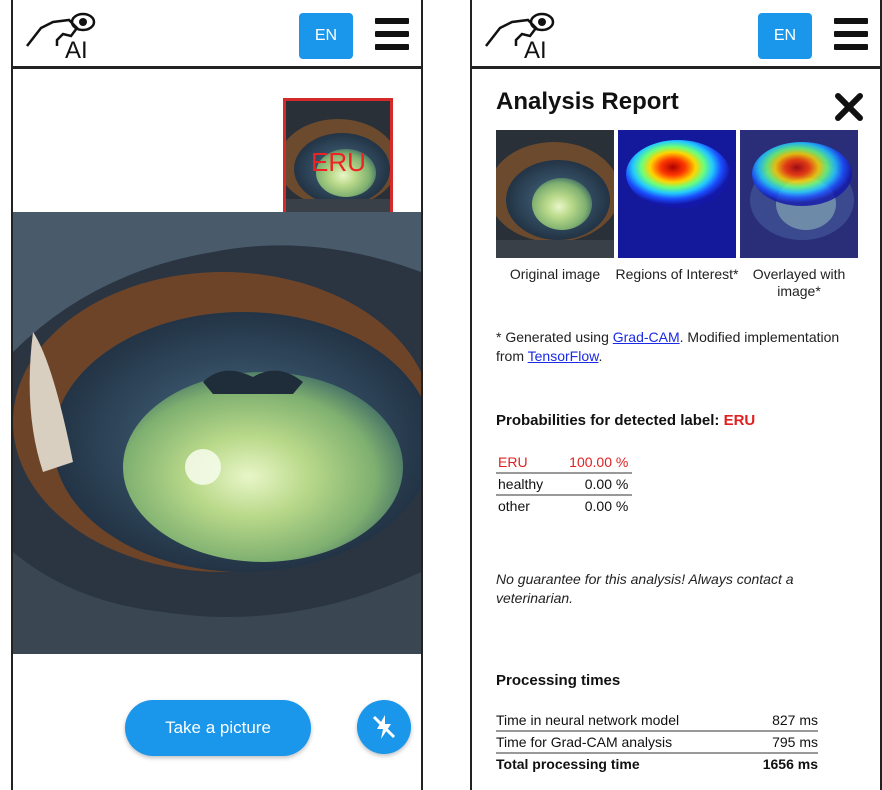  I want to click on time-label: Time for Grad-CAM analysis, so click(620, 742).